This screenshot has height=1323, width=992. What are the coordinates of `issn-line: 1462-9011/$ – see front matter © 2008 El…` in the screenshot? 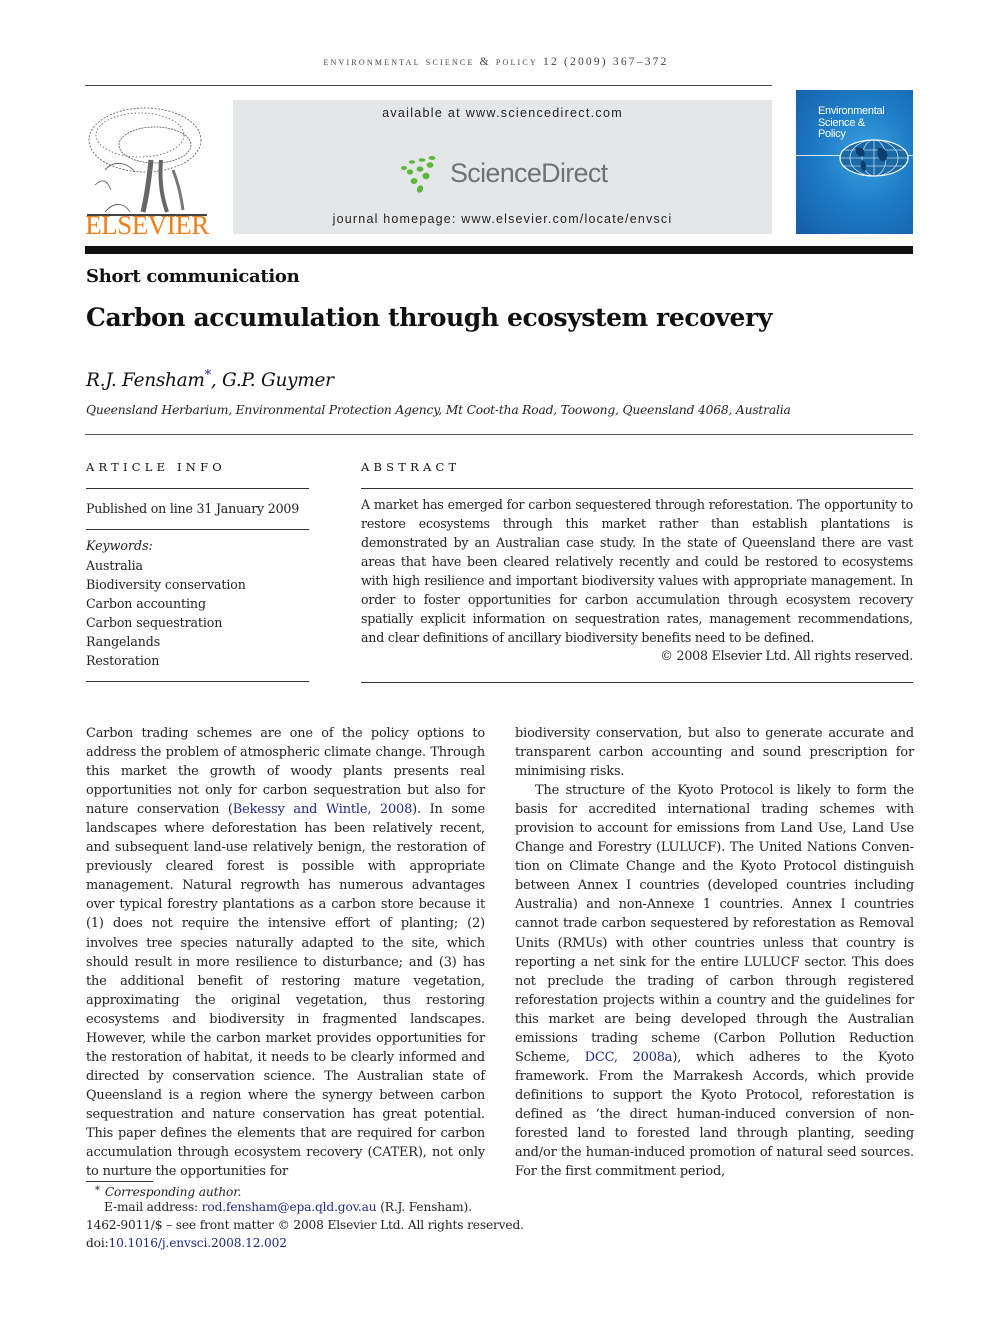 It's located at (305, 1225).